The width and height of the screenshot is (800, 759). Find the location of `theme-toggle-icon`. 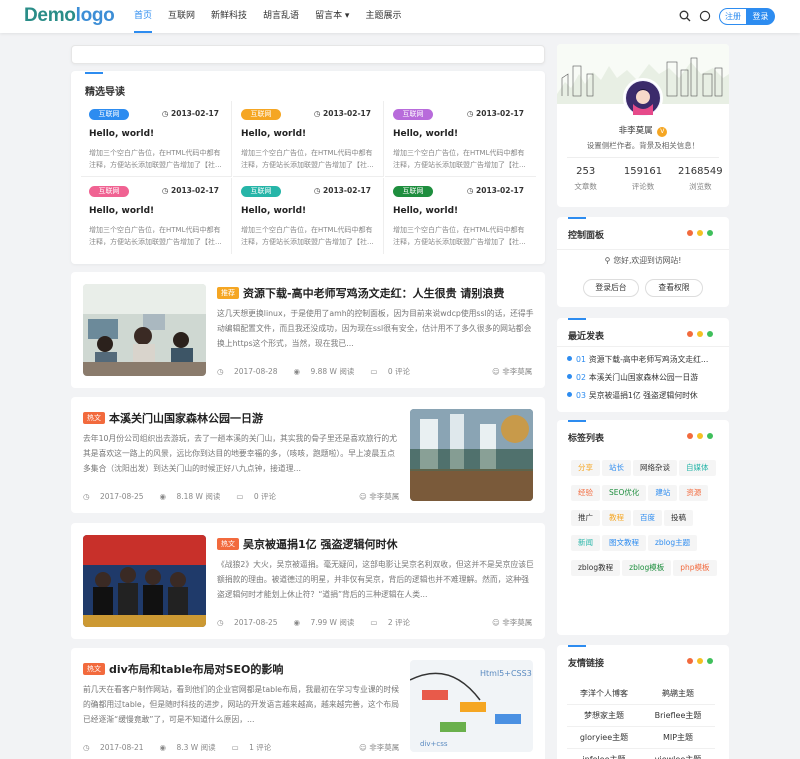

theme-toggle-icon is located at coordinates (705, 16).